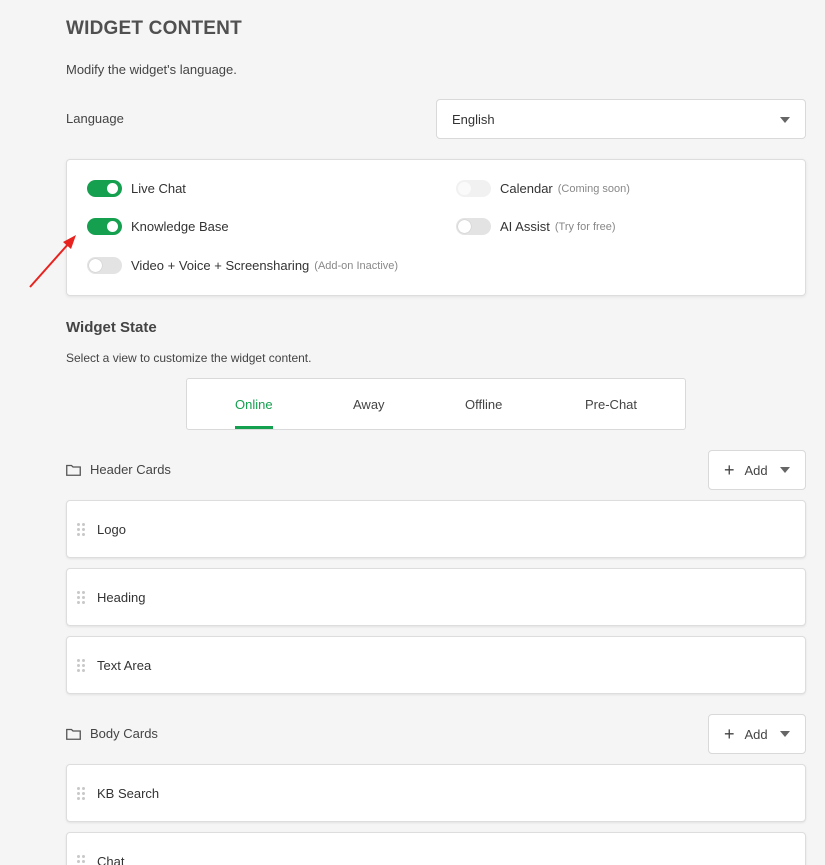 The width and height of the screenshot is (825, 865). What do you see at coordinates (52, 261) in the screenshot?
I see `annotation-arrow-icon` at bounding box center [52, 261].